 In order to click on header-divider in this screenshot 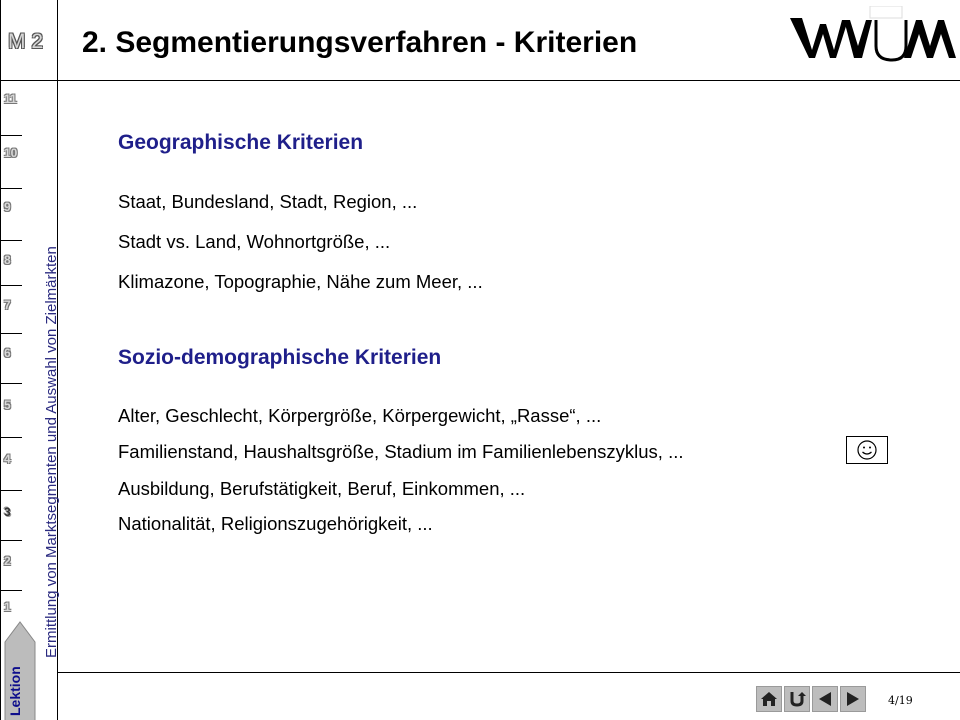, I will do `click(508, 80)`.